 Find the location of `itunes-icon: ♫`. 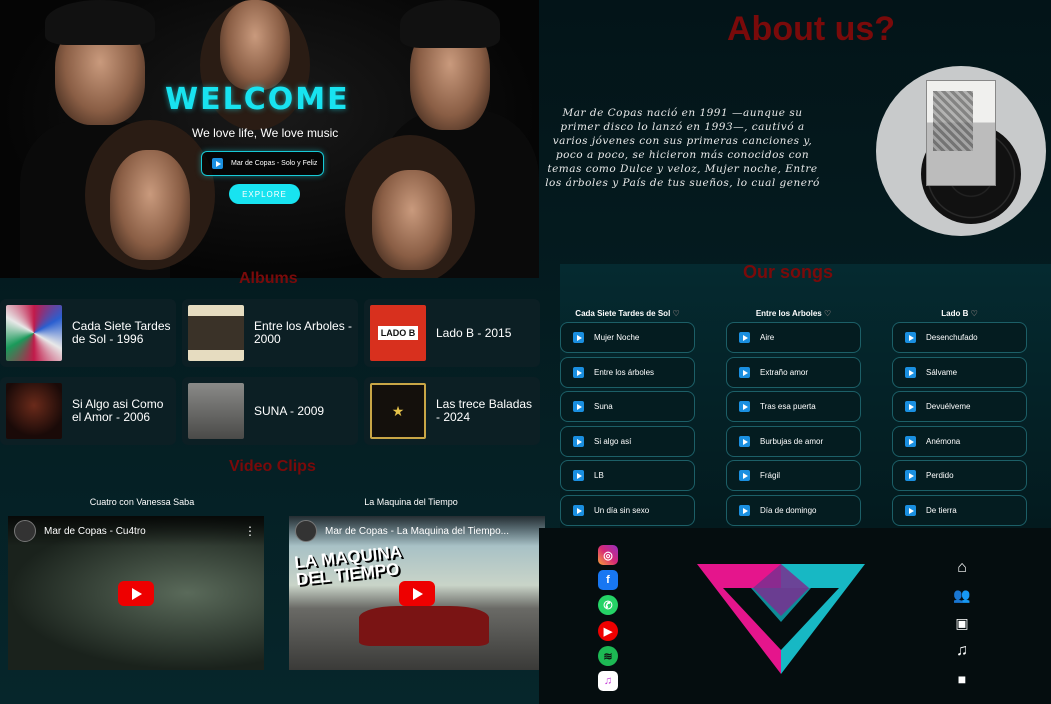

itunes-icon: ♫ is located at coordinates (608, 681).